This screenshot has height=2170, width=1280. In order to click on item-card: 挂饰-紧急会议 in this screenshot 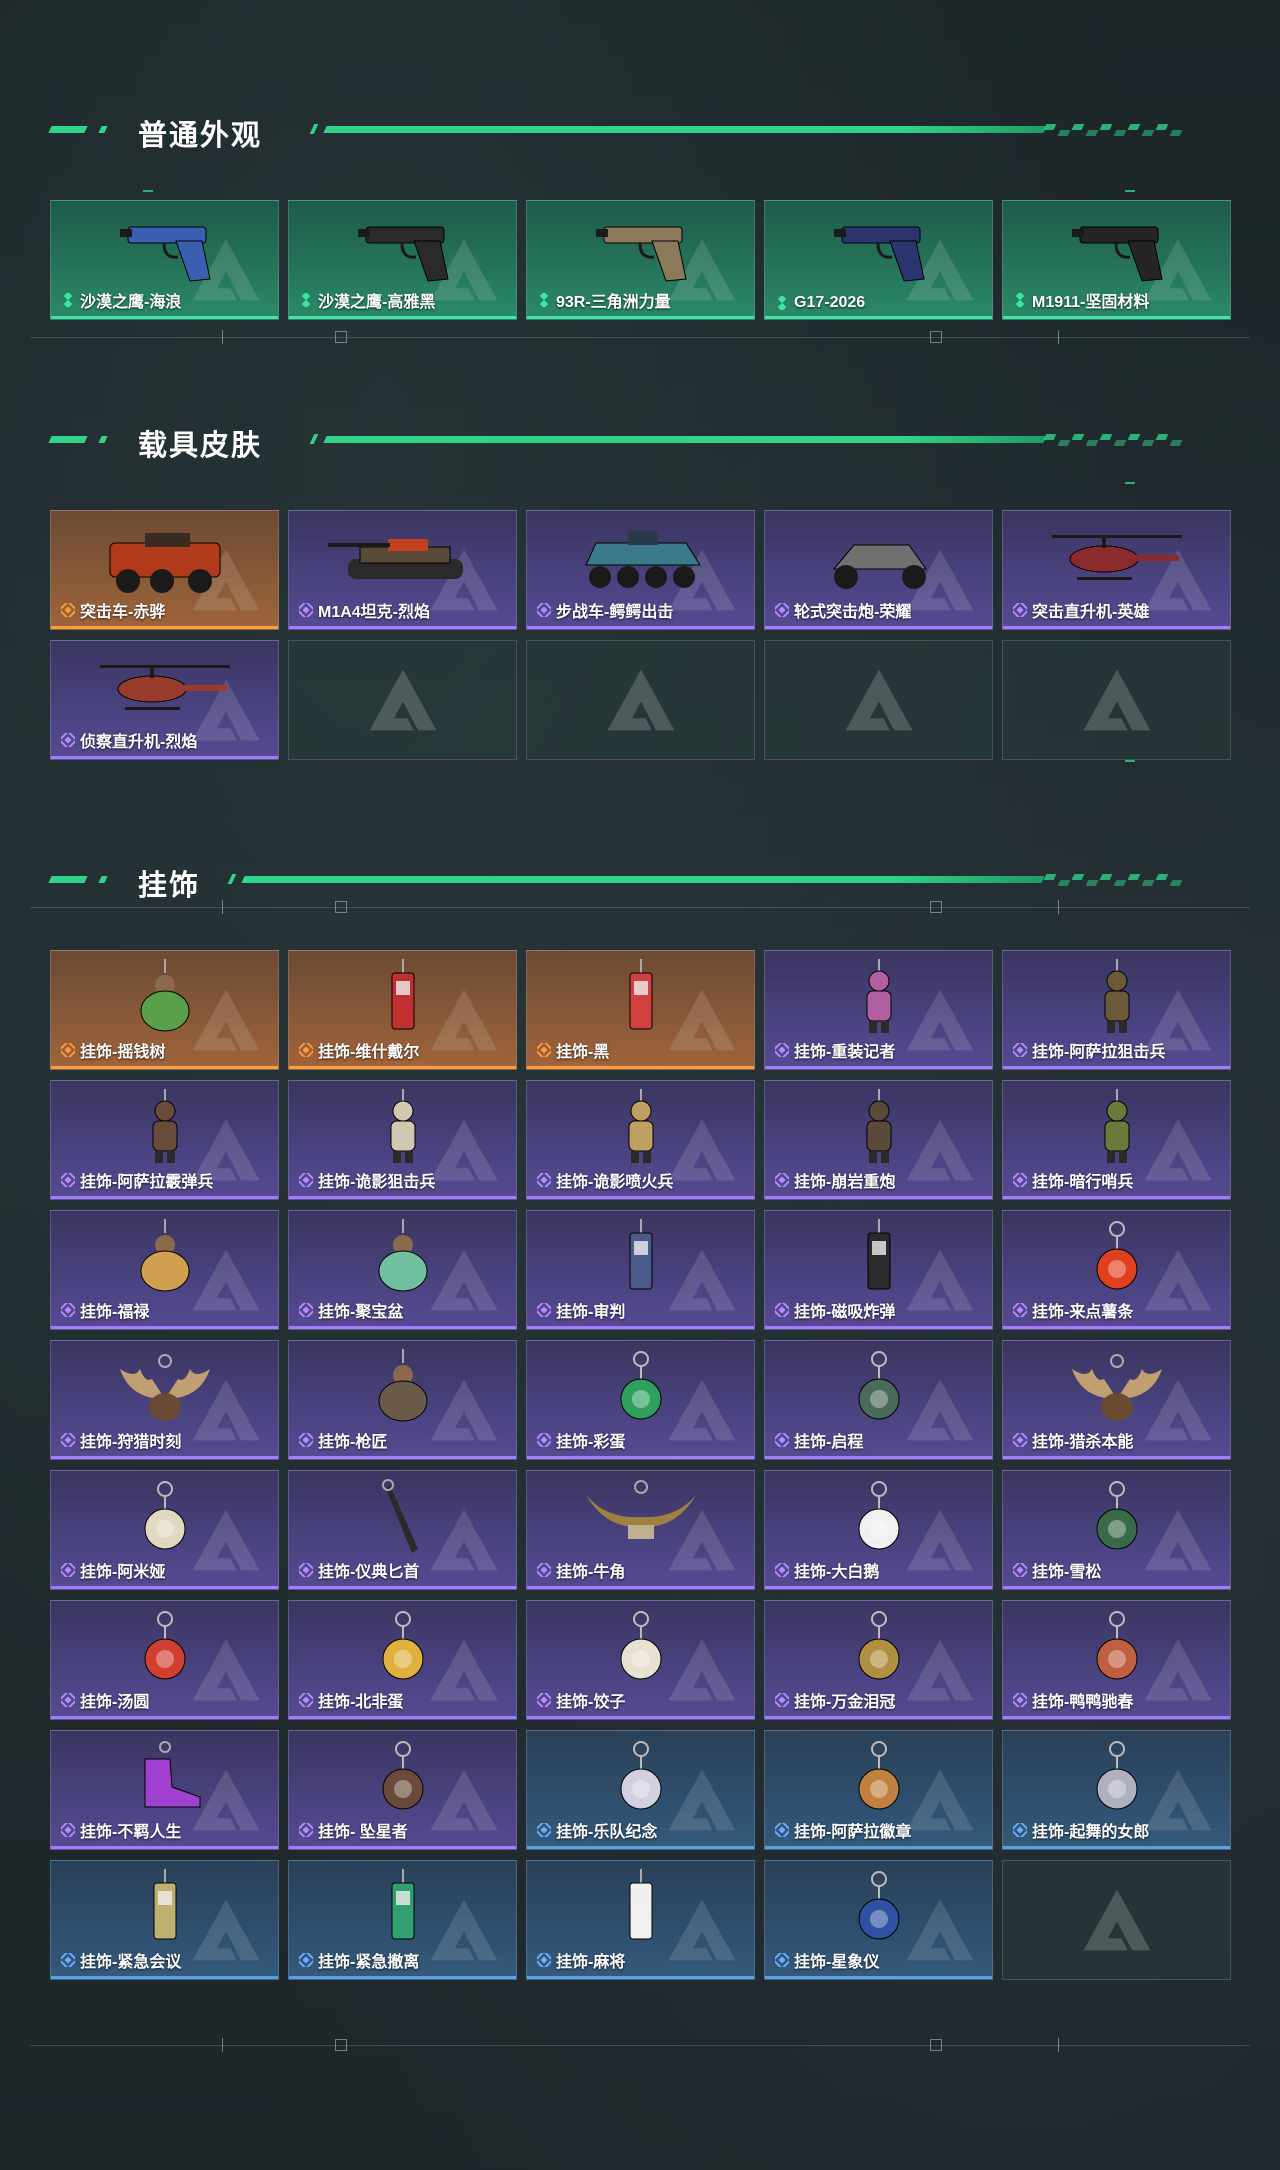, I will do `click(164, 1920)`.